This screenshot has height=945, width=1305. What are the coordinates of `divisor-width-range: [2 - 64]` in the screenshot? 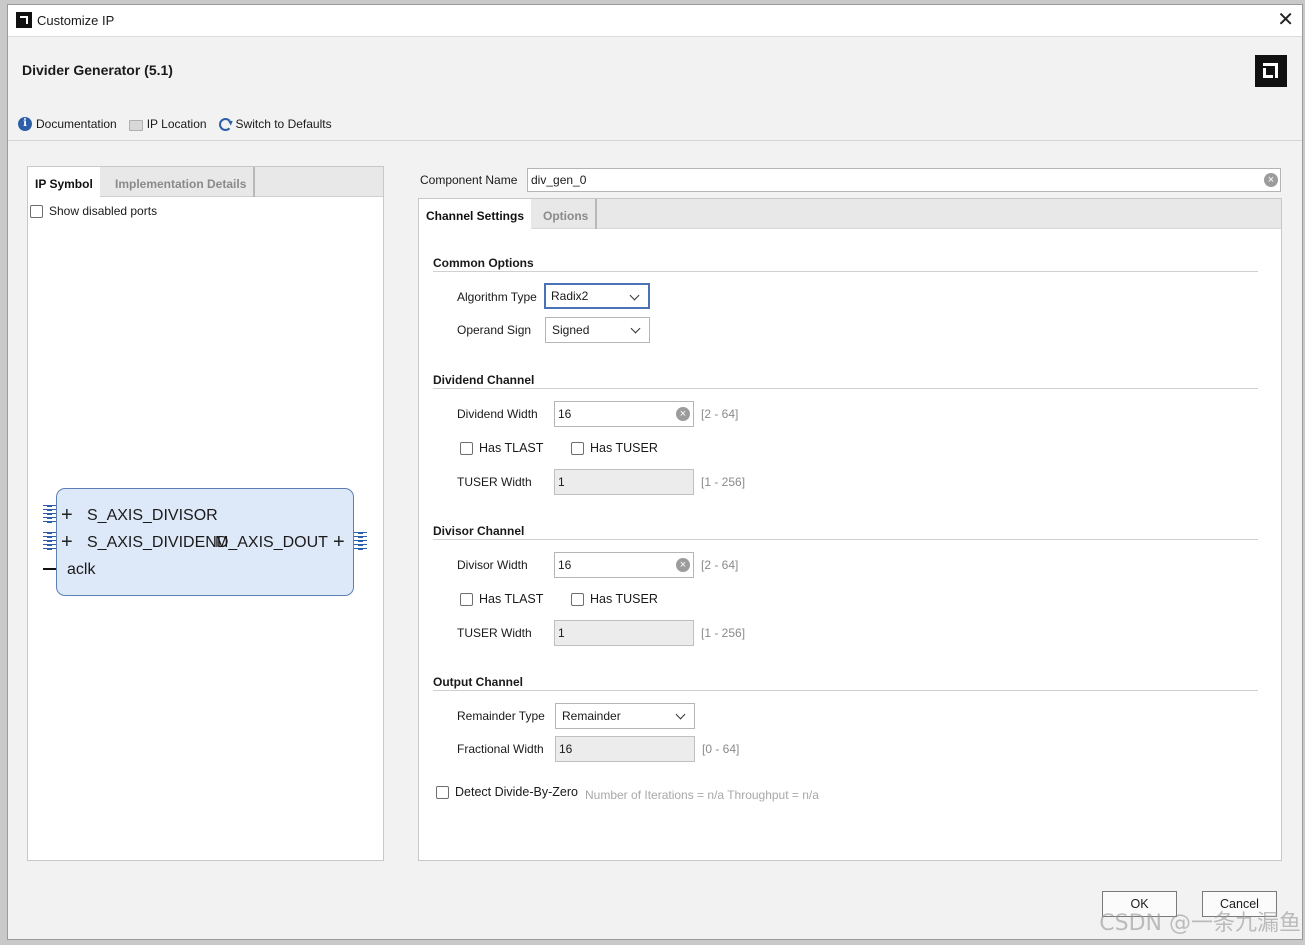 It's located at (720, 565).